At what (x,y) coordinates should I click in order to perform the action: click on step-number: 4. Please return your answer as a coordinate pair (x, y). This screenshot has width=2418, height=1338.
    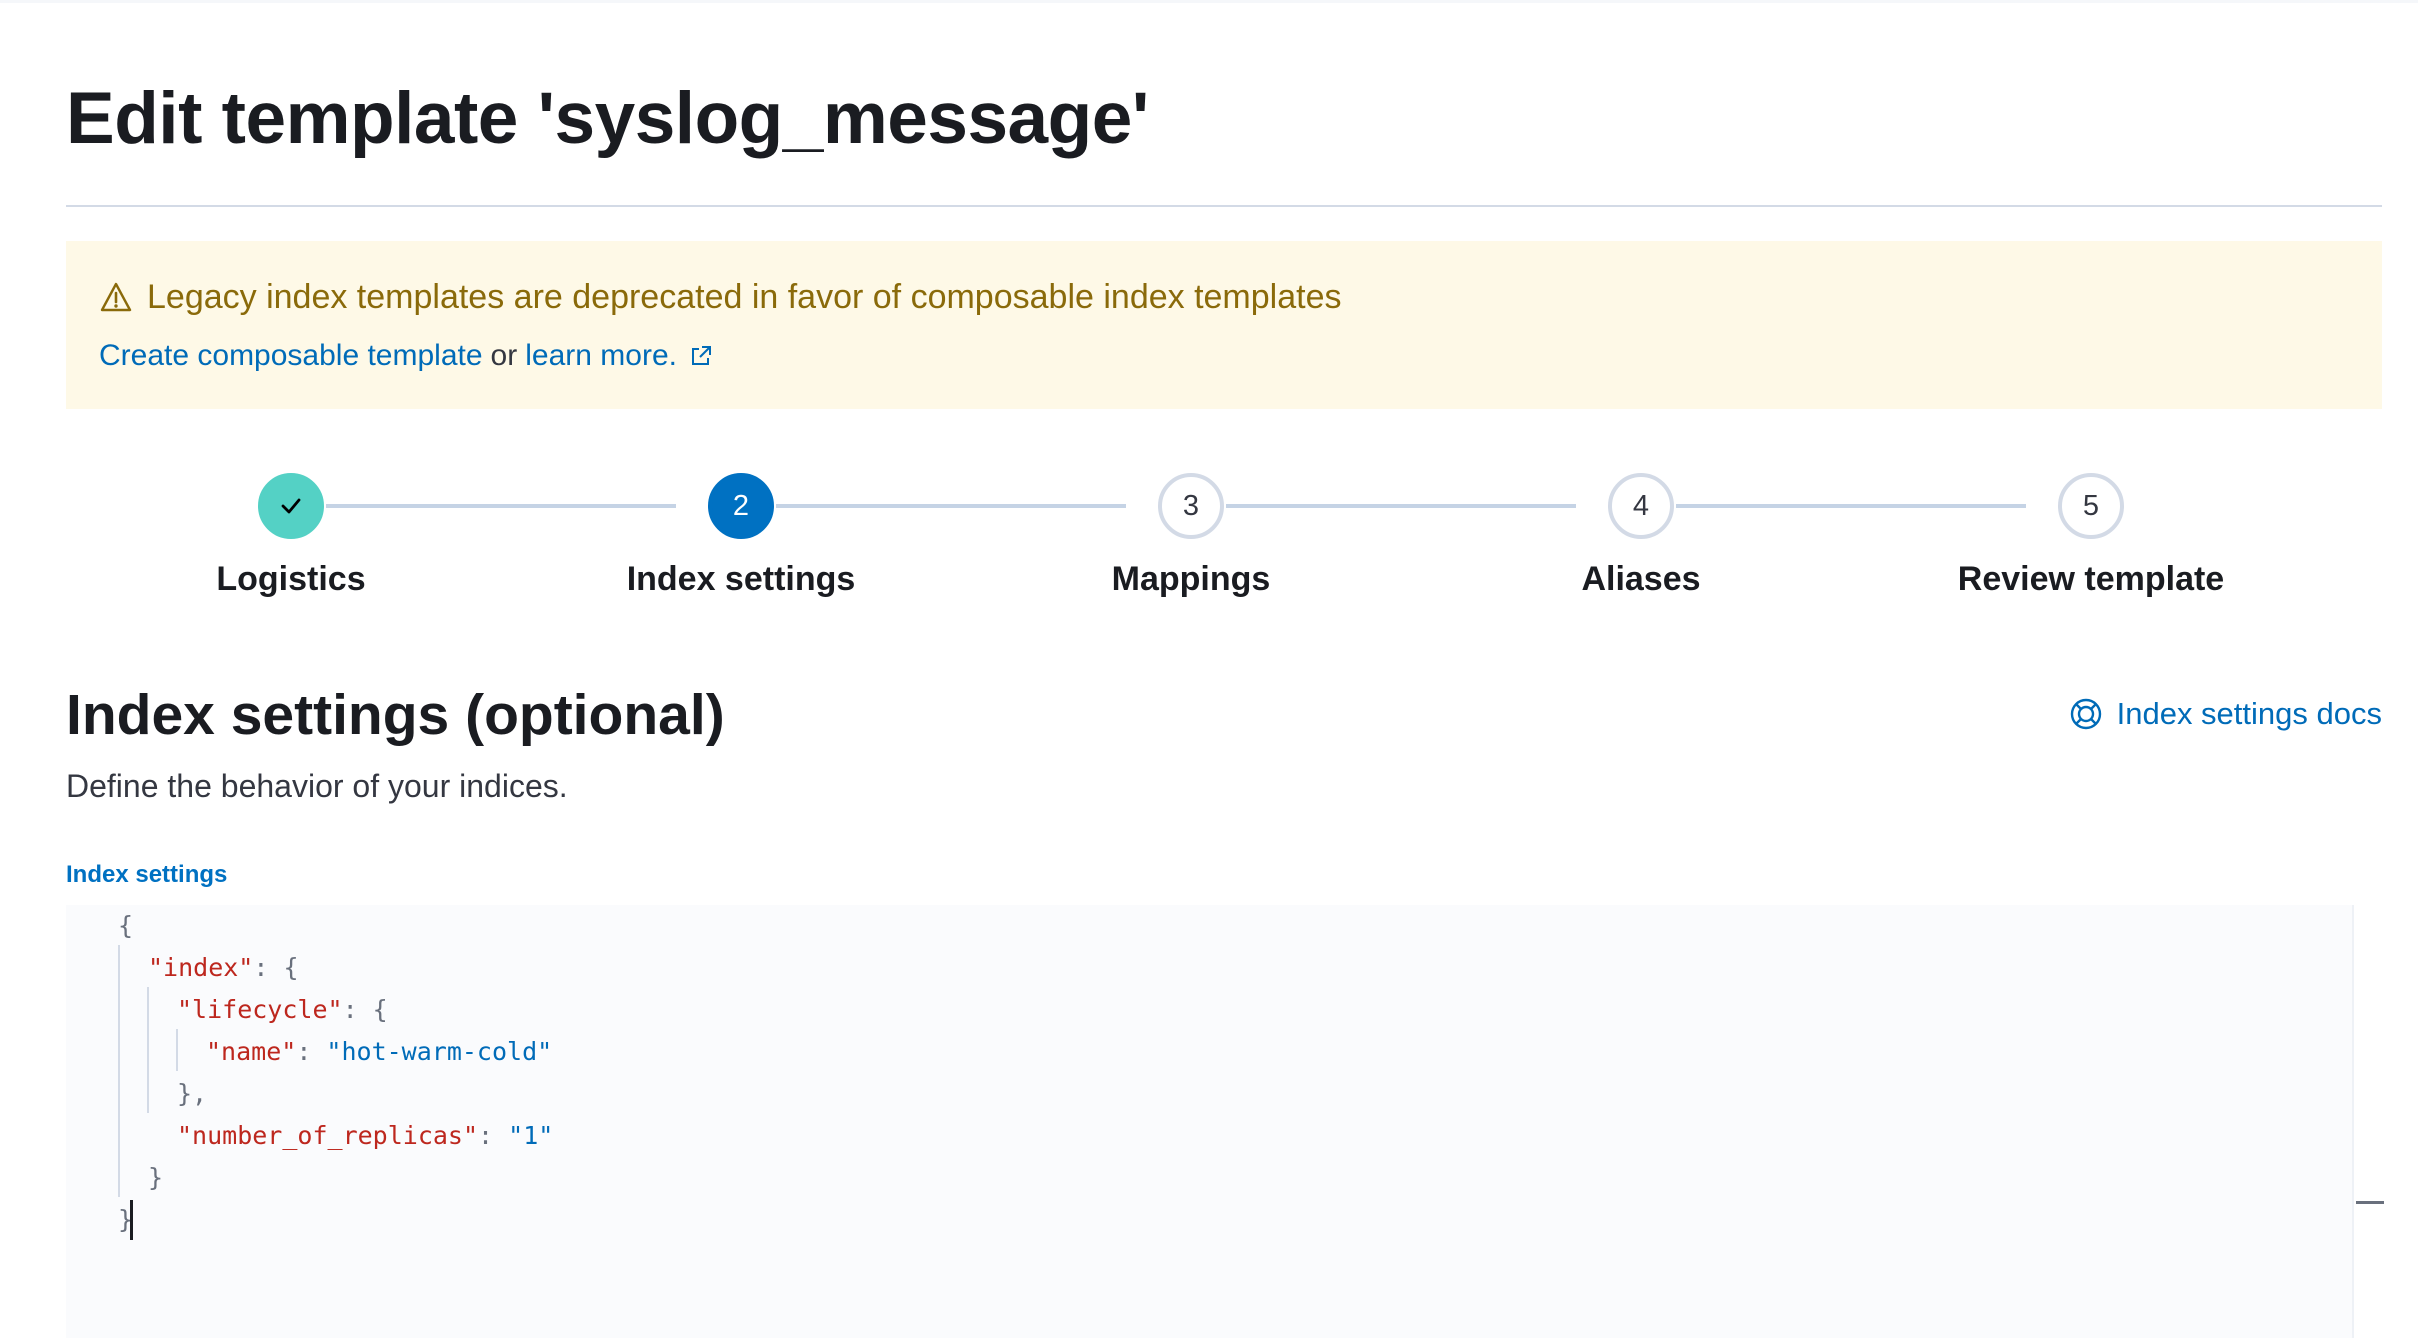
    Looking at the image, I should click on (1641, 506).